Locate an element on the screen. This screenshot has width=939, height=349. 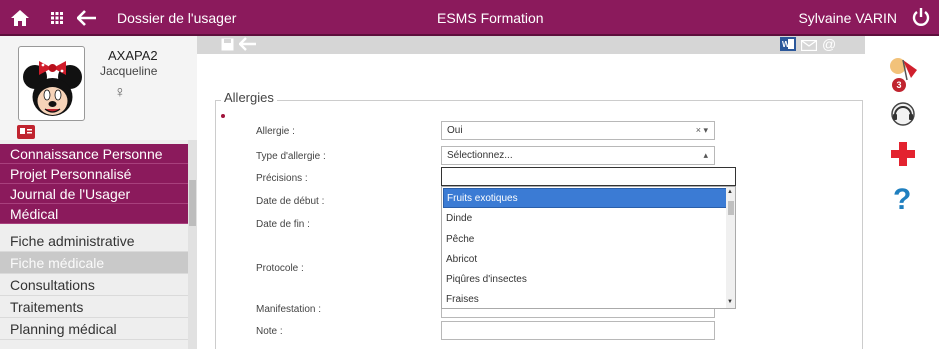
note-field is located at coordinates (578, 330).